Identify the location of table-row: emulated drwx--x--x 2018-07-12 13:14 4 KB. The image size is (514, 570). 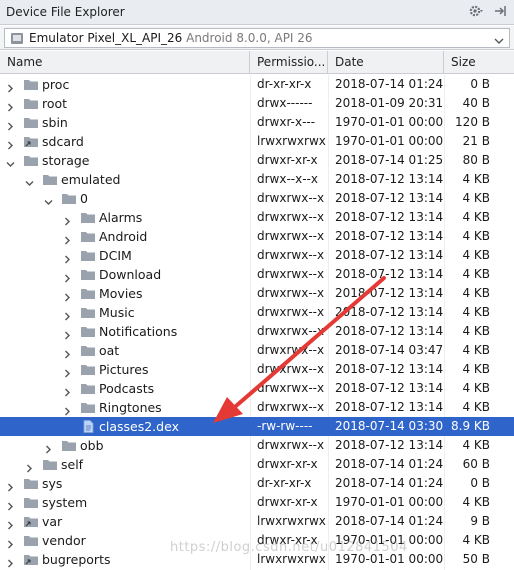
(257, 179).